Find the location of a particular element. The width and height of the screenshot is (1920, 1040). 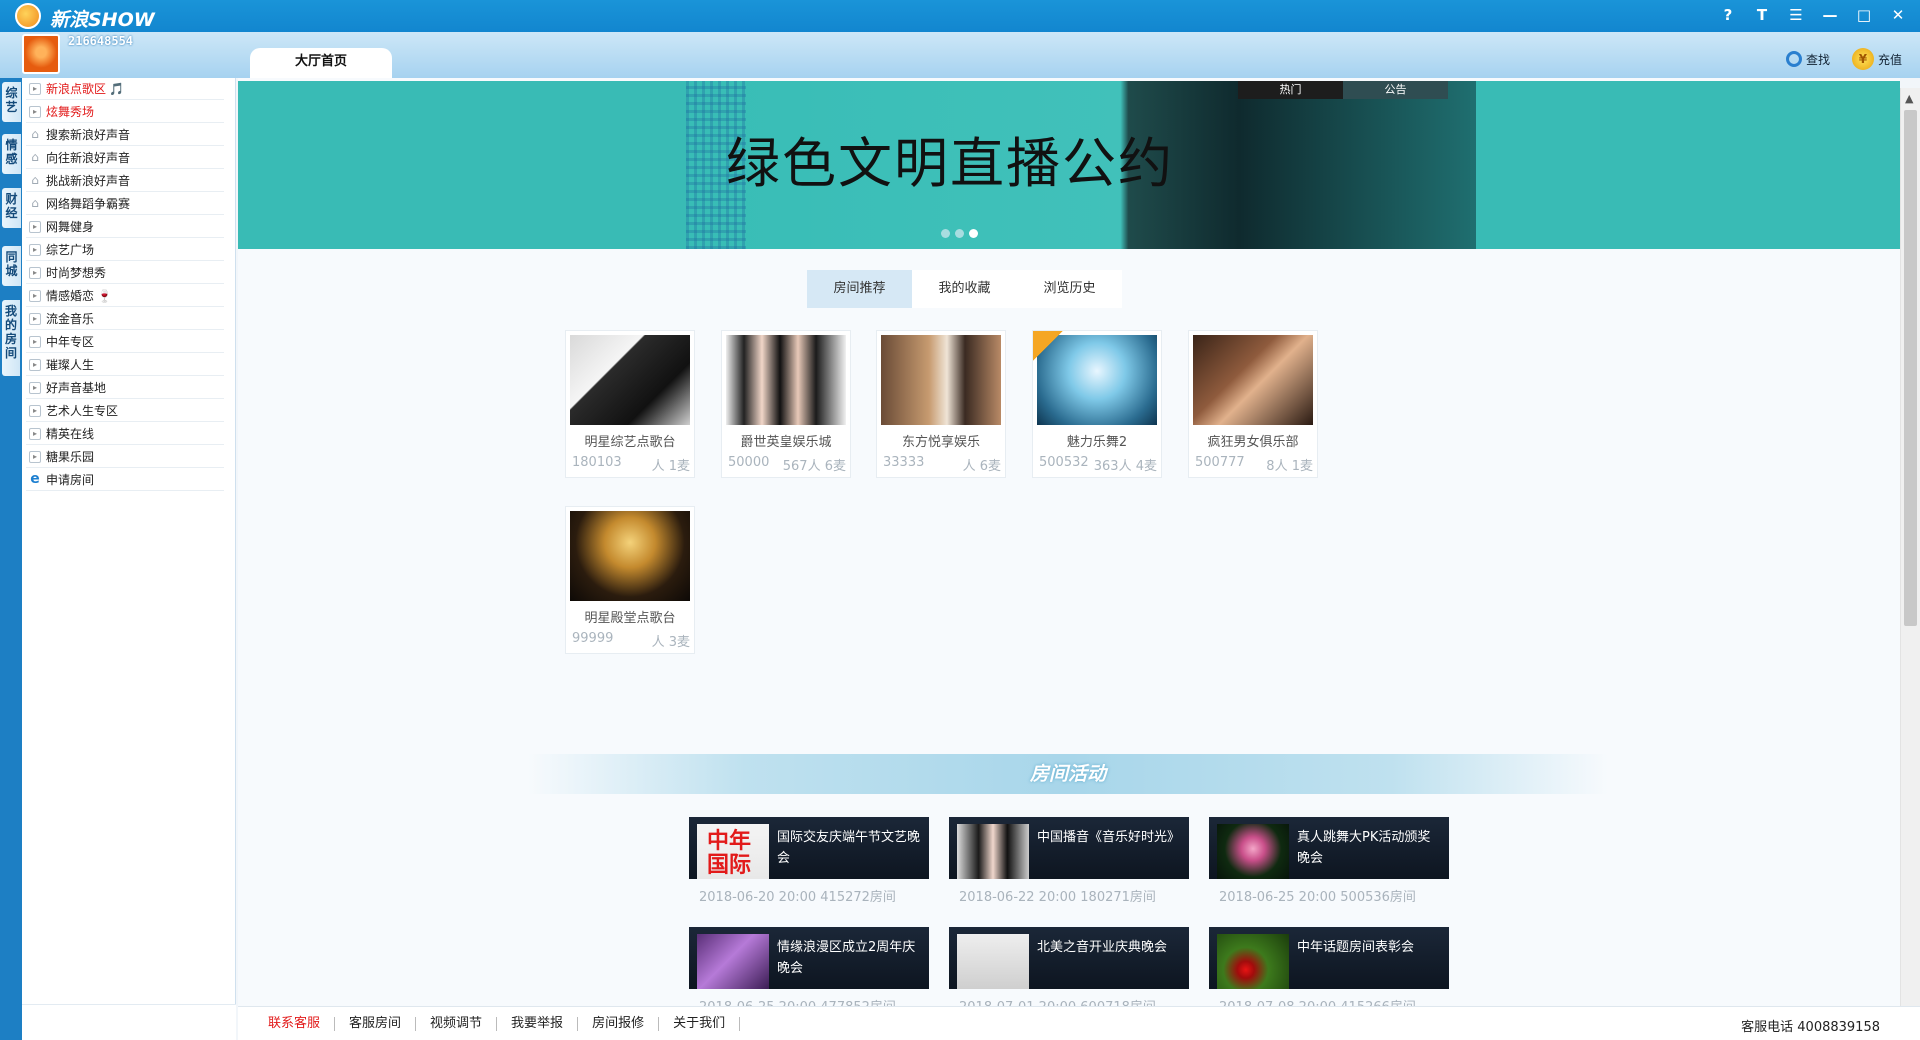

sidebar-item: ⌂ 向往新浪好声音 is located at coordinates (125, 158).